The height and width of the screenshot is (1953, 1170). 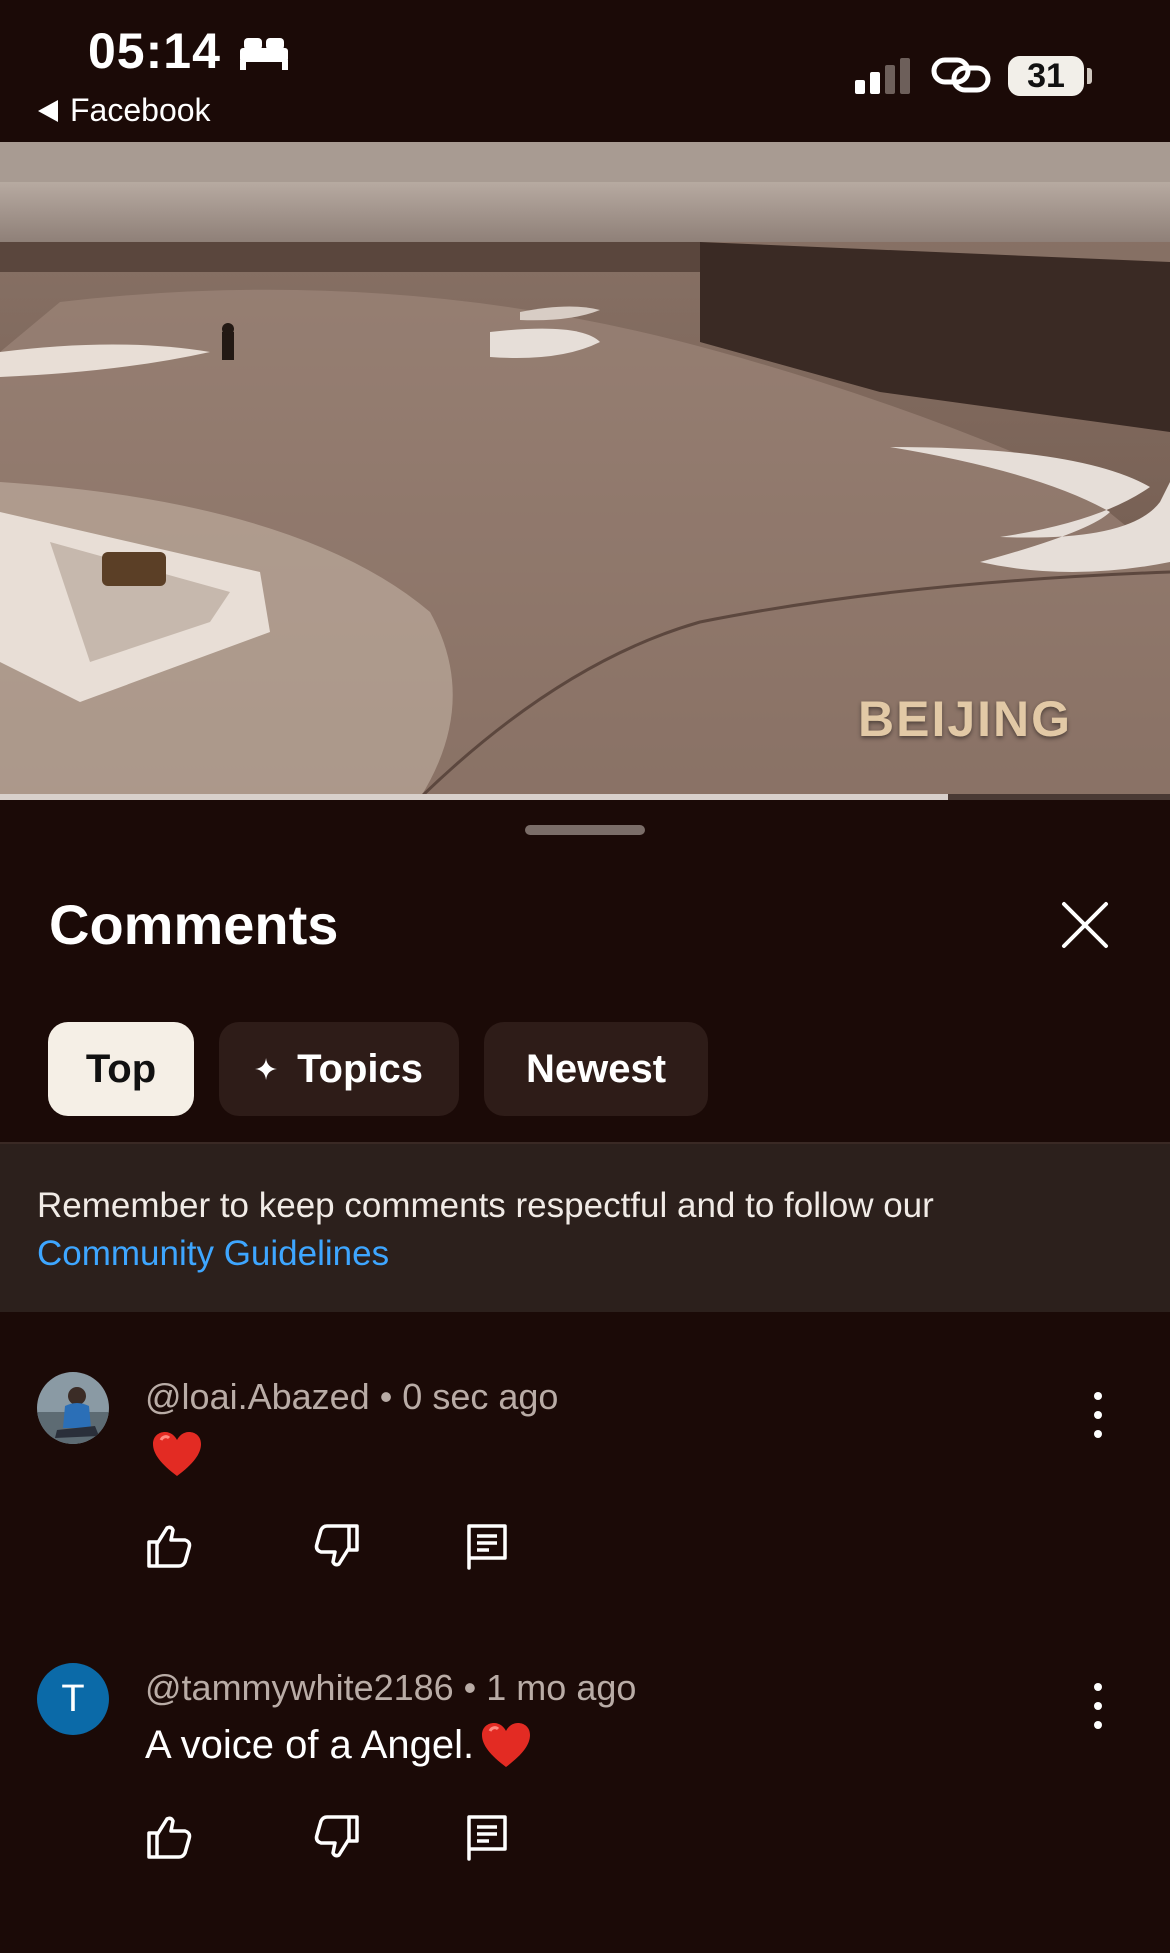 I want to click on status-bar: 05:14 Facebook 31, so click(x=585, y=71).